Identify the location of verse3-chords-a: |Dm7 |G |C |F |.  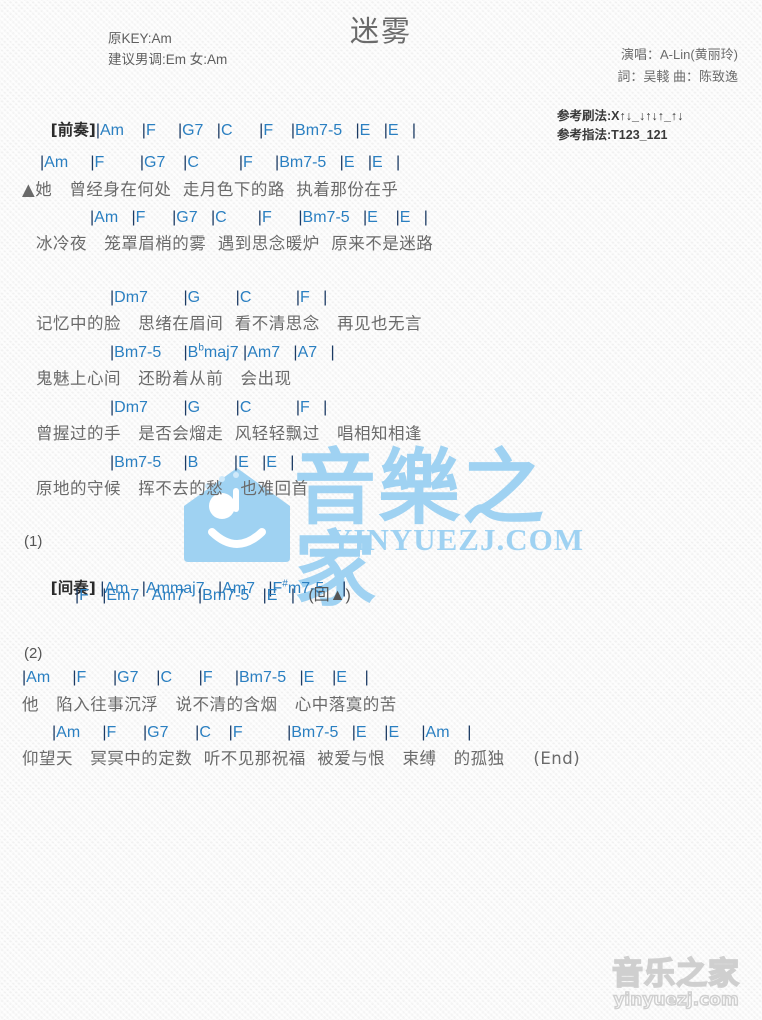
(219, 407).